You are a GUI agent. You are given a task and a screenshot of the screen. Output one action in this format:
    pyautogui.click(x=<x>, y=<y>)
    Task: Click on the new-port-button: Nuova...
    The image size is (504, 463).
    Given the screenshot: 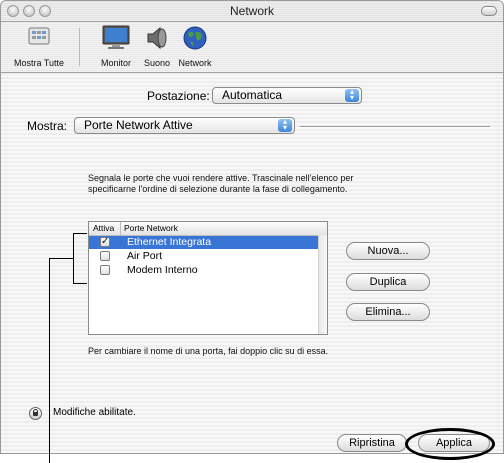 What is the action you would take?
    pyautogui.click(x=388, y=251)
    